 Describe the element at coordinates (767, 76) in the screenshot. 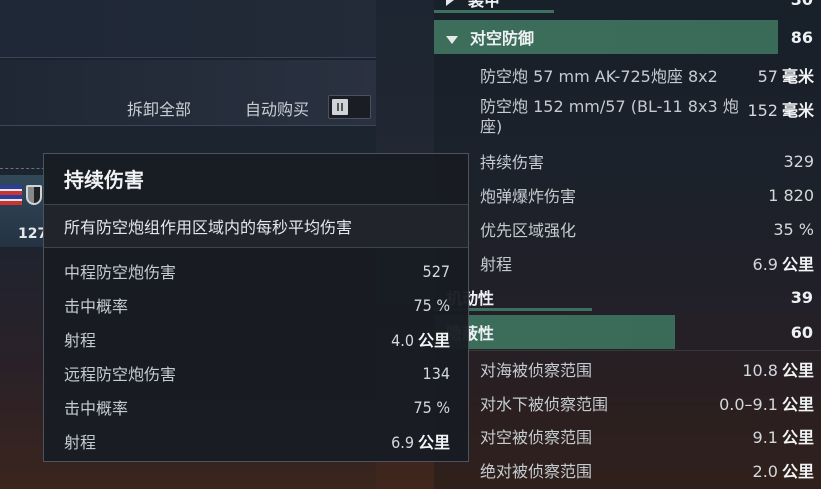

I see `weapon-caliber: 57` at that location.